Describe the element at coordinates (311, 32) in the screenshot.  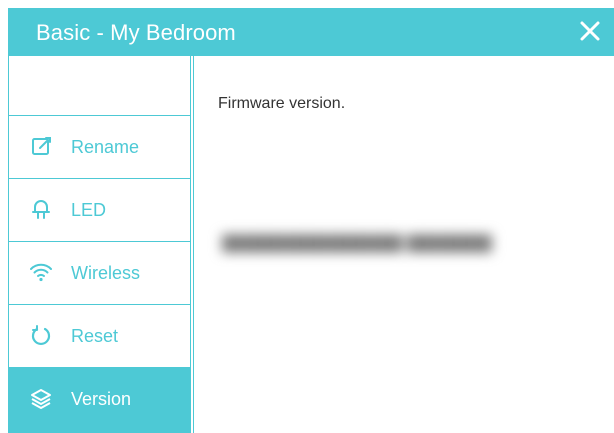
I see `dialog-titlebar: Basic - My Bedroom` at that location.